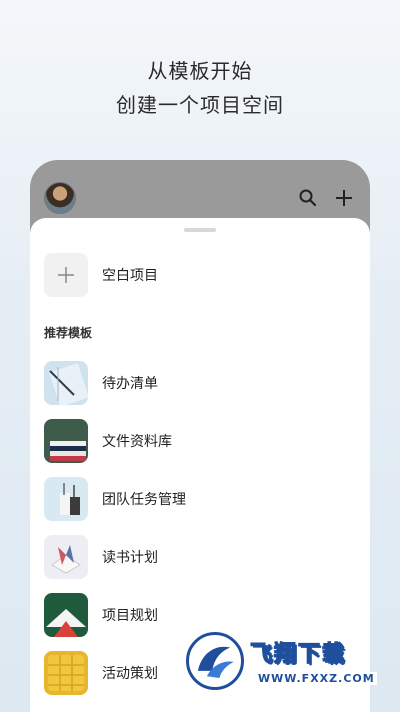 The width and height of the screenshot is (400, 712). Describe the element at coordinates (200, 499) in the screenshot. I see `template-item-team: 团队任务管理` at that location.